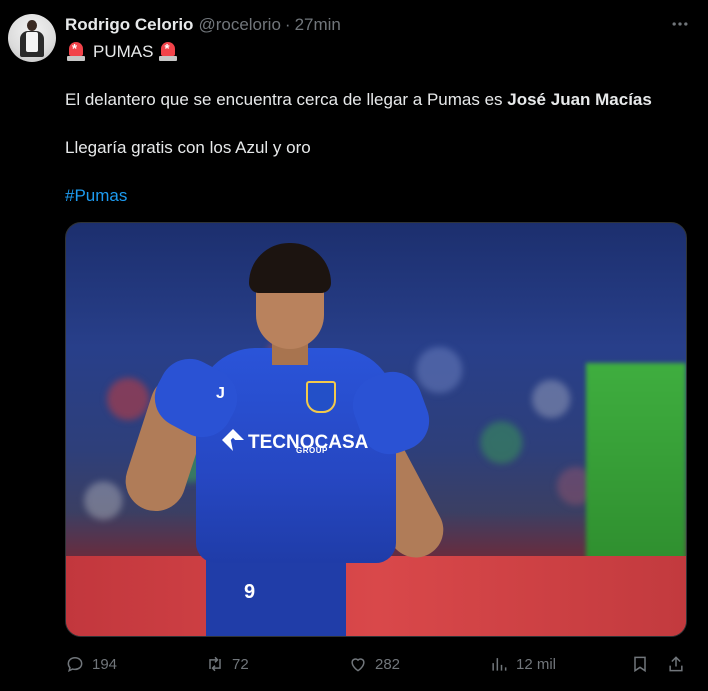 Image resolution: width=708 pixels, height=691 pixels. I want to click on more-icon, so click(680, 26).